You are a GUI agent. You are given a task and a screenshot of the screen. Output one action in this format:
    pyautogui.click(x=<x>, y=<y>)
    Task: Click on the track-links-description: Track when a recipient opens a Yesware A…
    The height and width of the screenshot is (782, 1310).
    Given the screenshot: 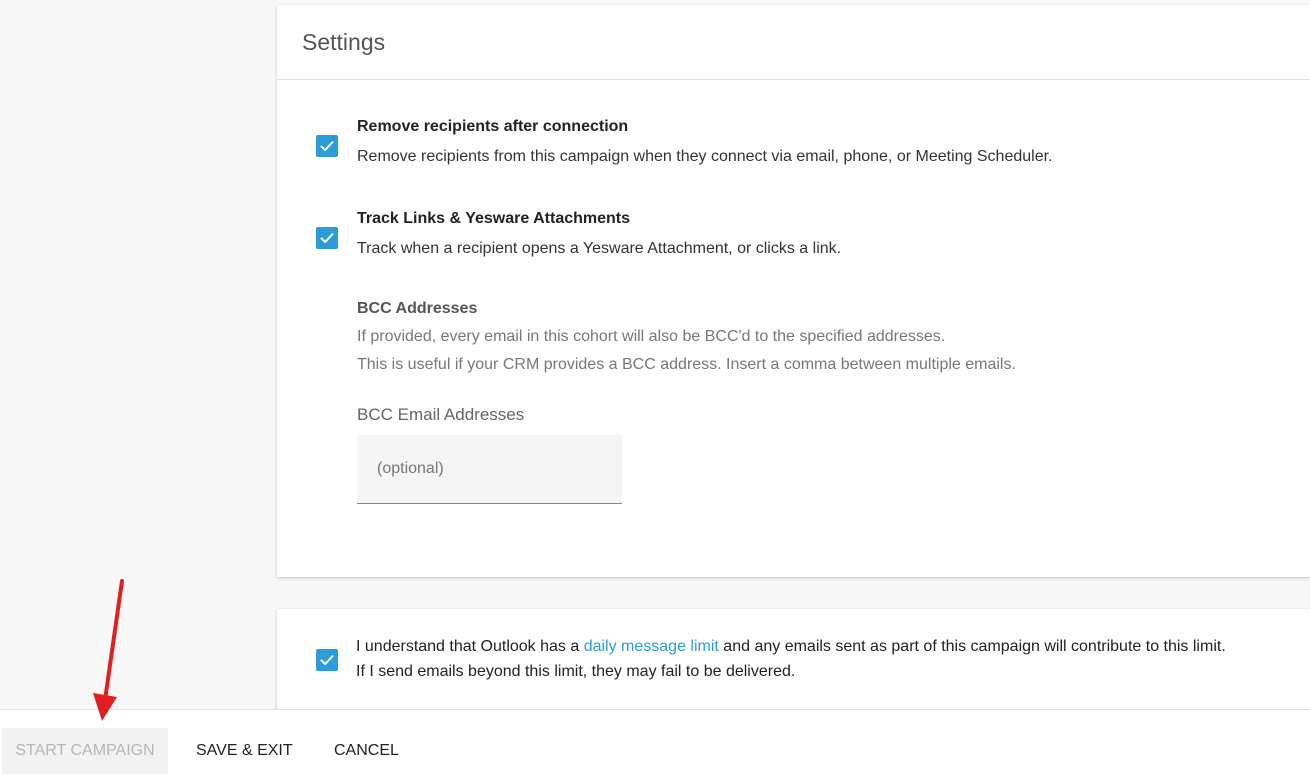 What is the action you would take?
    pyautogui.click(x=599, y=248)
    